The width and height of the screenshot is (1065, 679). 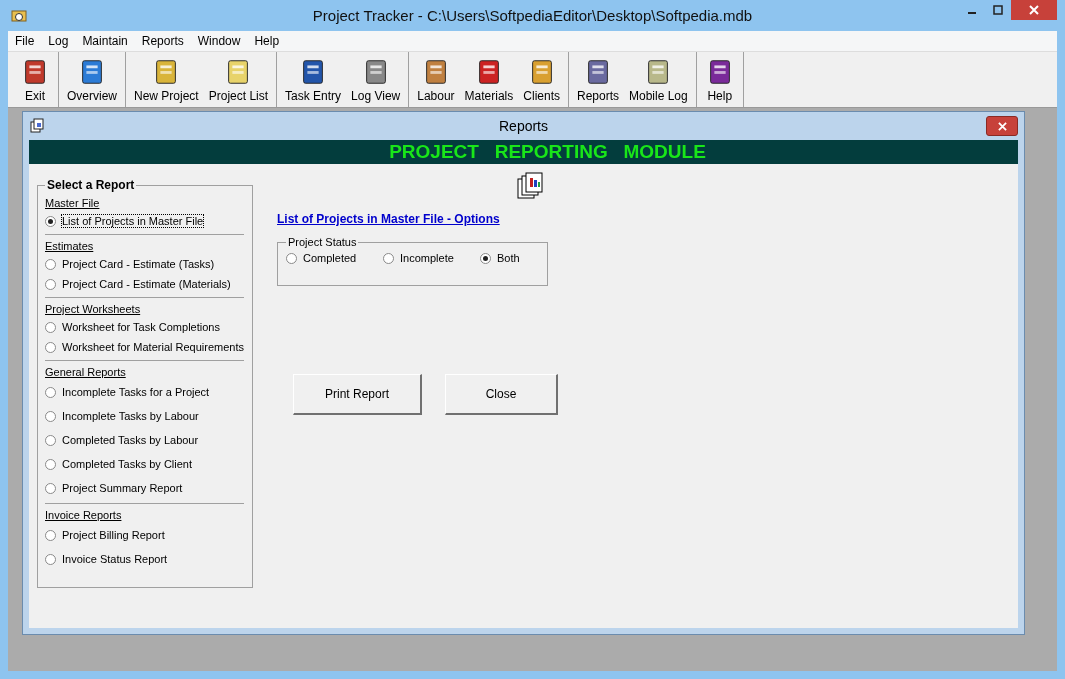 I want to click on radio-option: Project Summary Report, so click(x=144, y=488).